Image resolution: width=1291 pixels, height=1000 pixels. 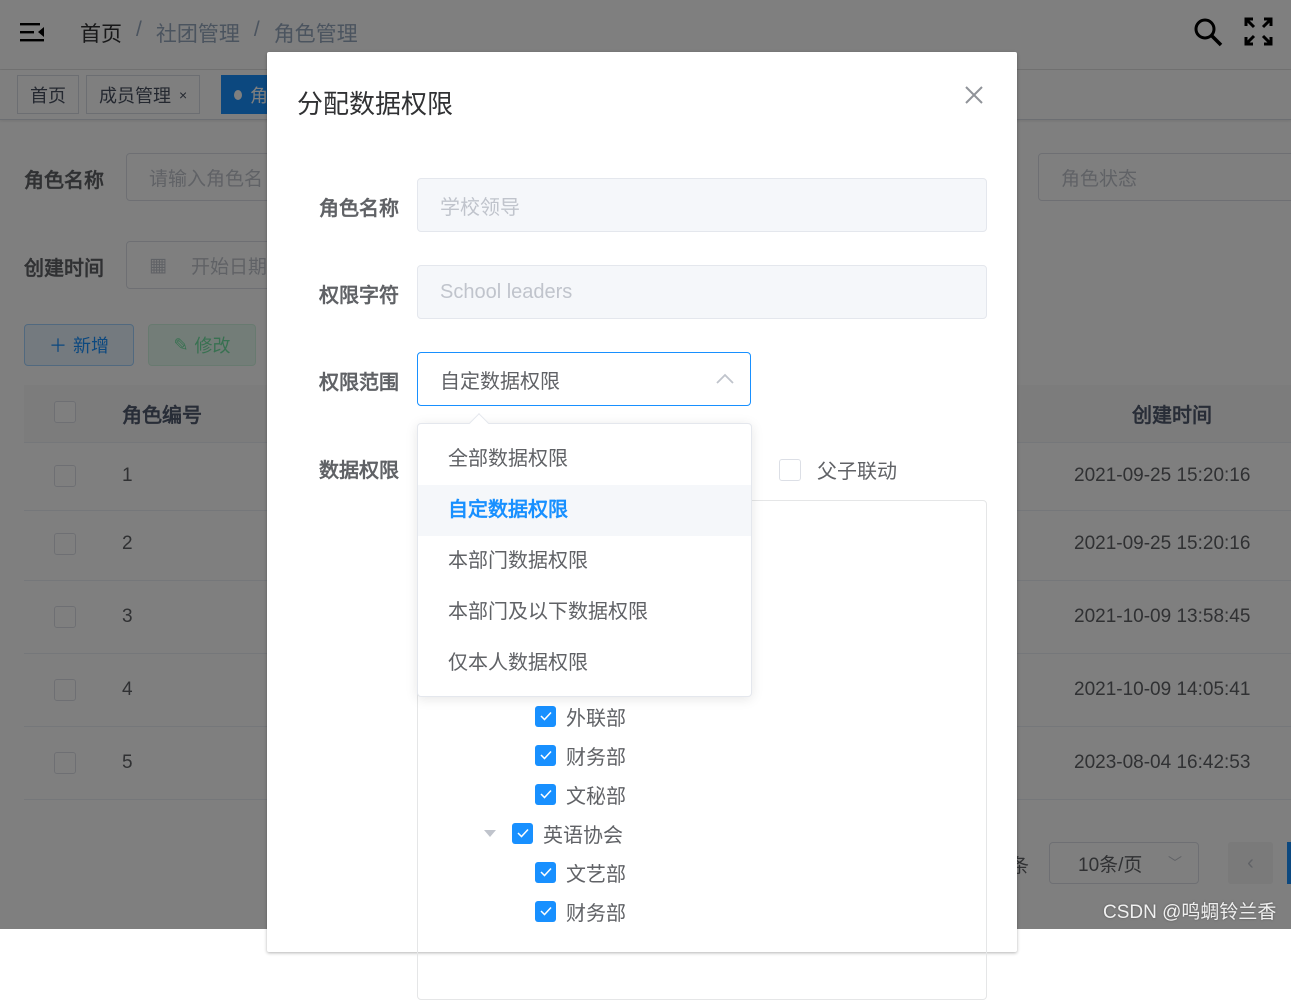 I want to click on caret-down-icon, so click(x=490, y=833).